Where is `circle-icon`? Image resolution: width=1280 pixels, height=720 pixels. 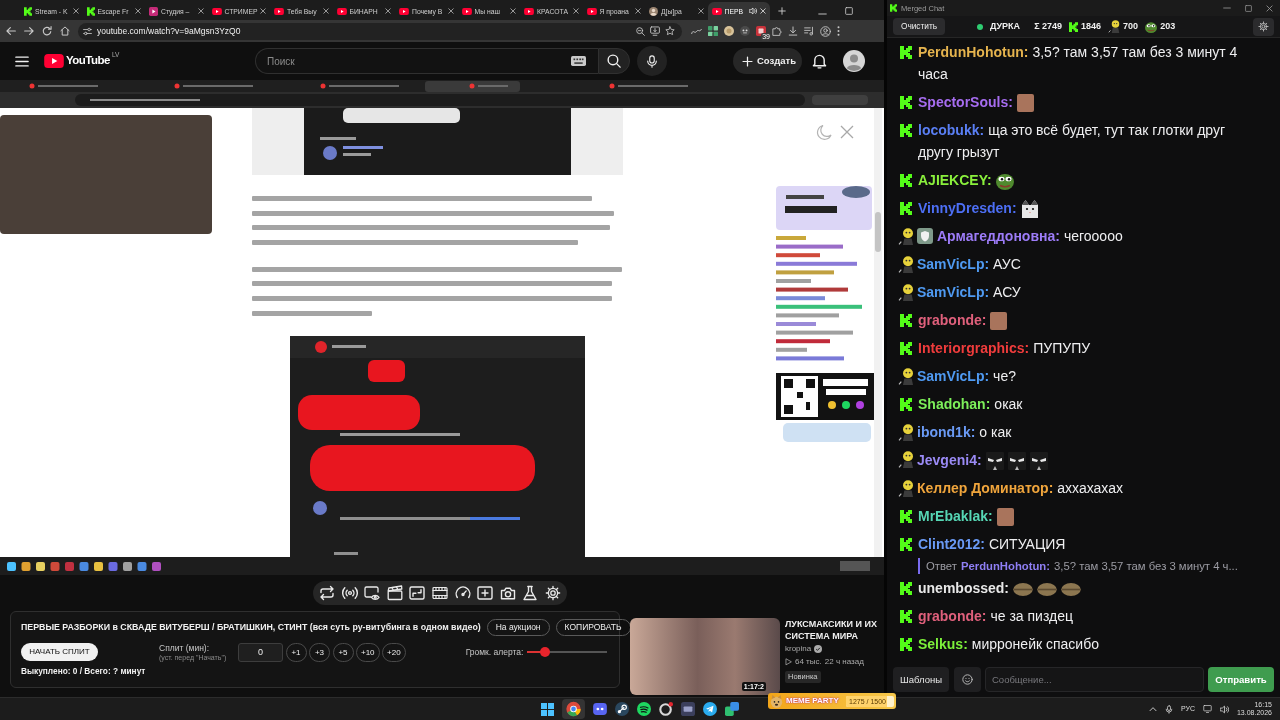 circle-icon is located at coordinates (729, 31).